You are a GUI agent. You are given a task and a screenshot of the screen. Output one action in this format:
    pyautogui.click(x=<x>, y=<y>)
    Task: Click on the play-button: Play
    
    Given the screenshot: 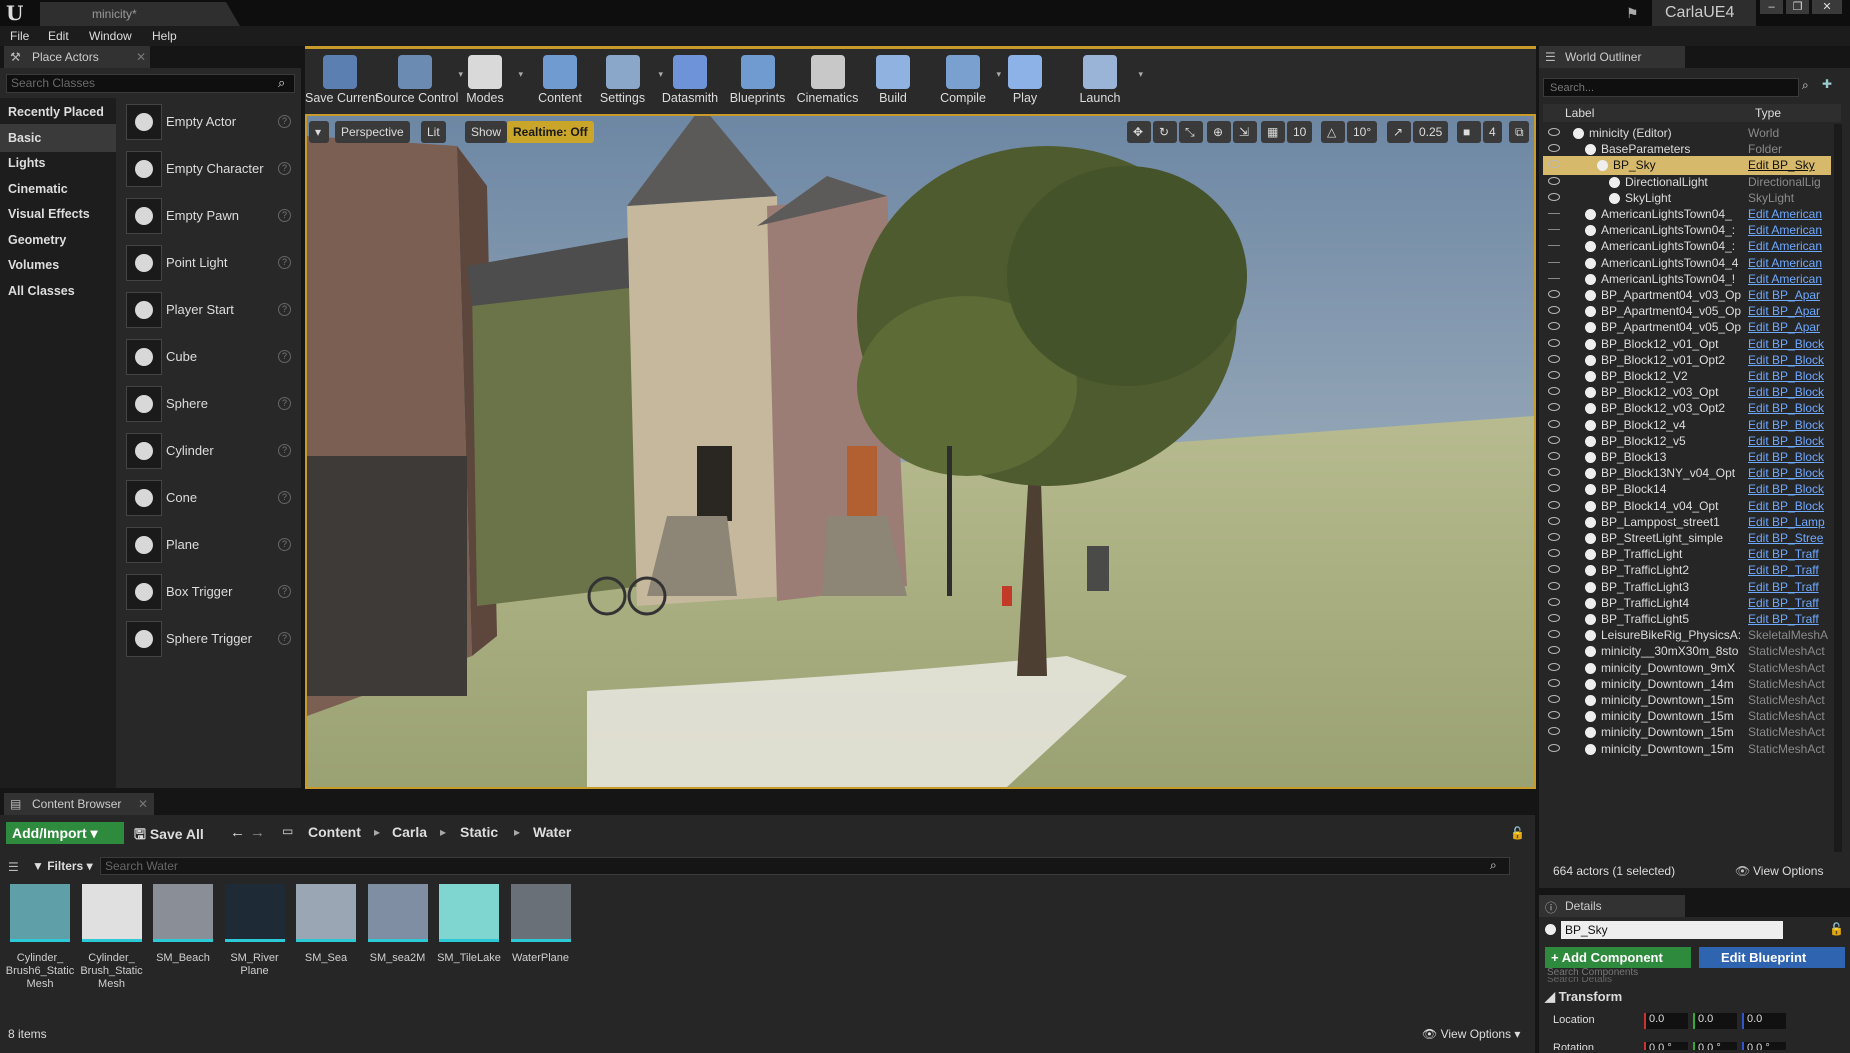 What is the action you would take?
    pyautogui.click(x=1025, y=82)
    